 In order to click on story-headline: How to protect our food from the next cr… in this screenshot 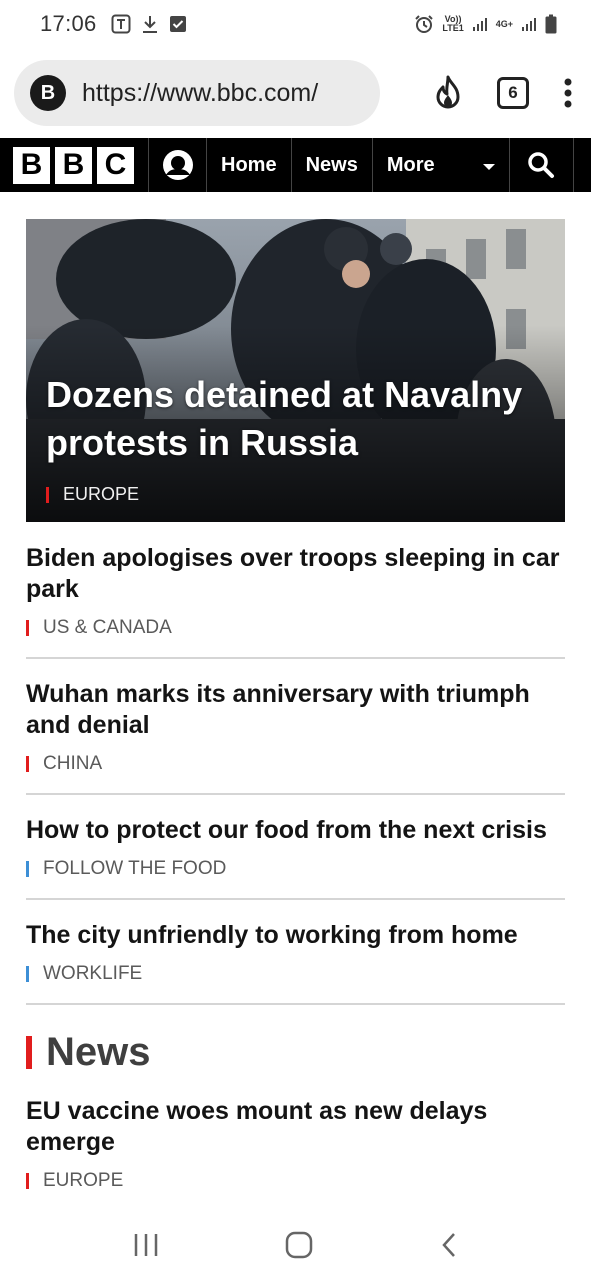, I will do `click(295, 830)`.